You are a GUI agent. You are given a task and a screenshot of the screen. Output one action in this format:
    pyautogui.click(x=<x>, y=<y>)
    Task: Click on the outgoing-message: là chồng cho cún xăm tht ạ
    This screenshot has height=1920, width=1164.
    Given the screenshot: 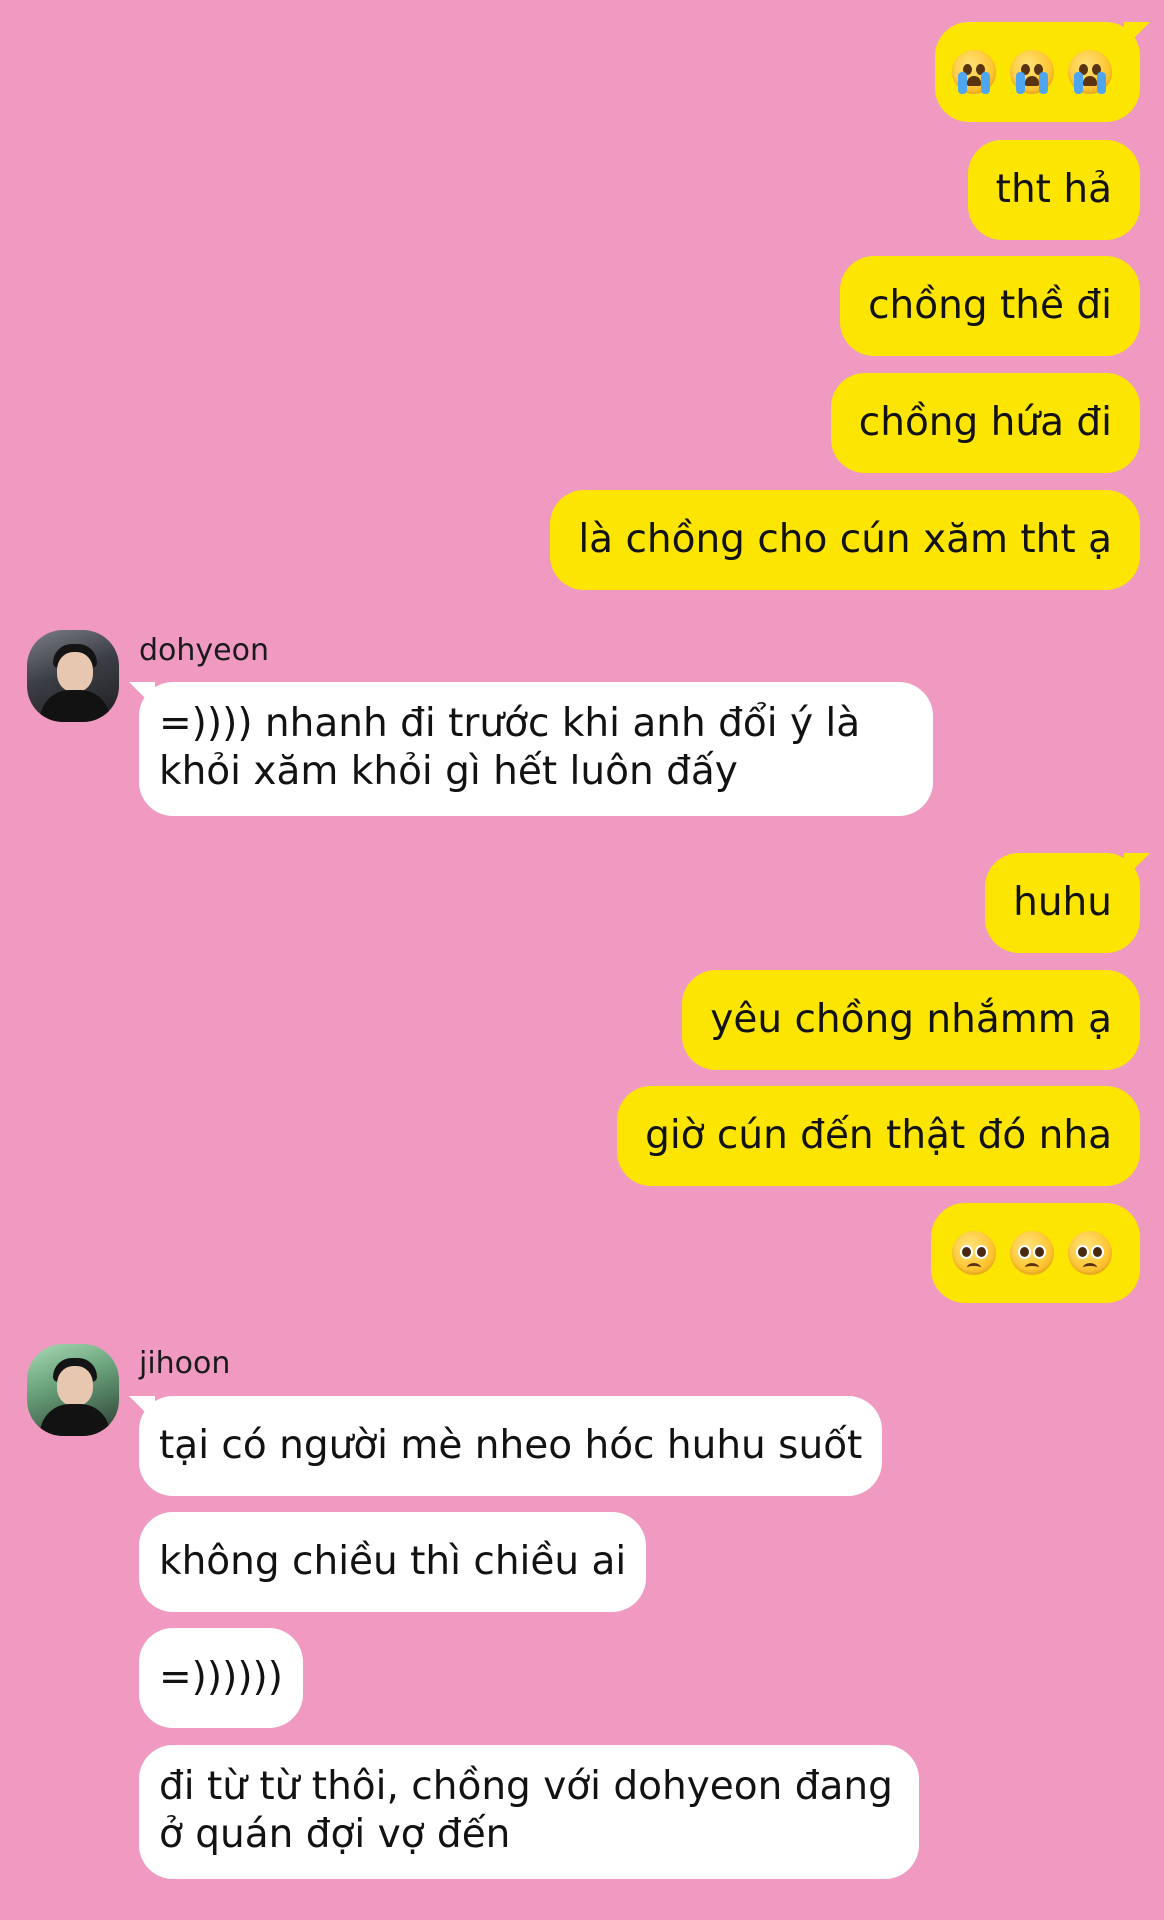 What is the action you would take?
    pyautogui.click(x=845, y=540)
    